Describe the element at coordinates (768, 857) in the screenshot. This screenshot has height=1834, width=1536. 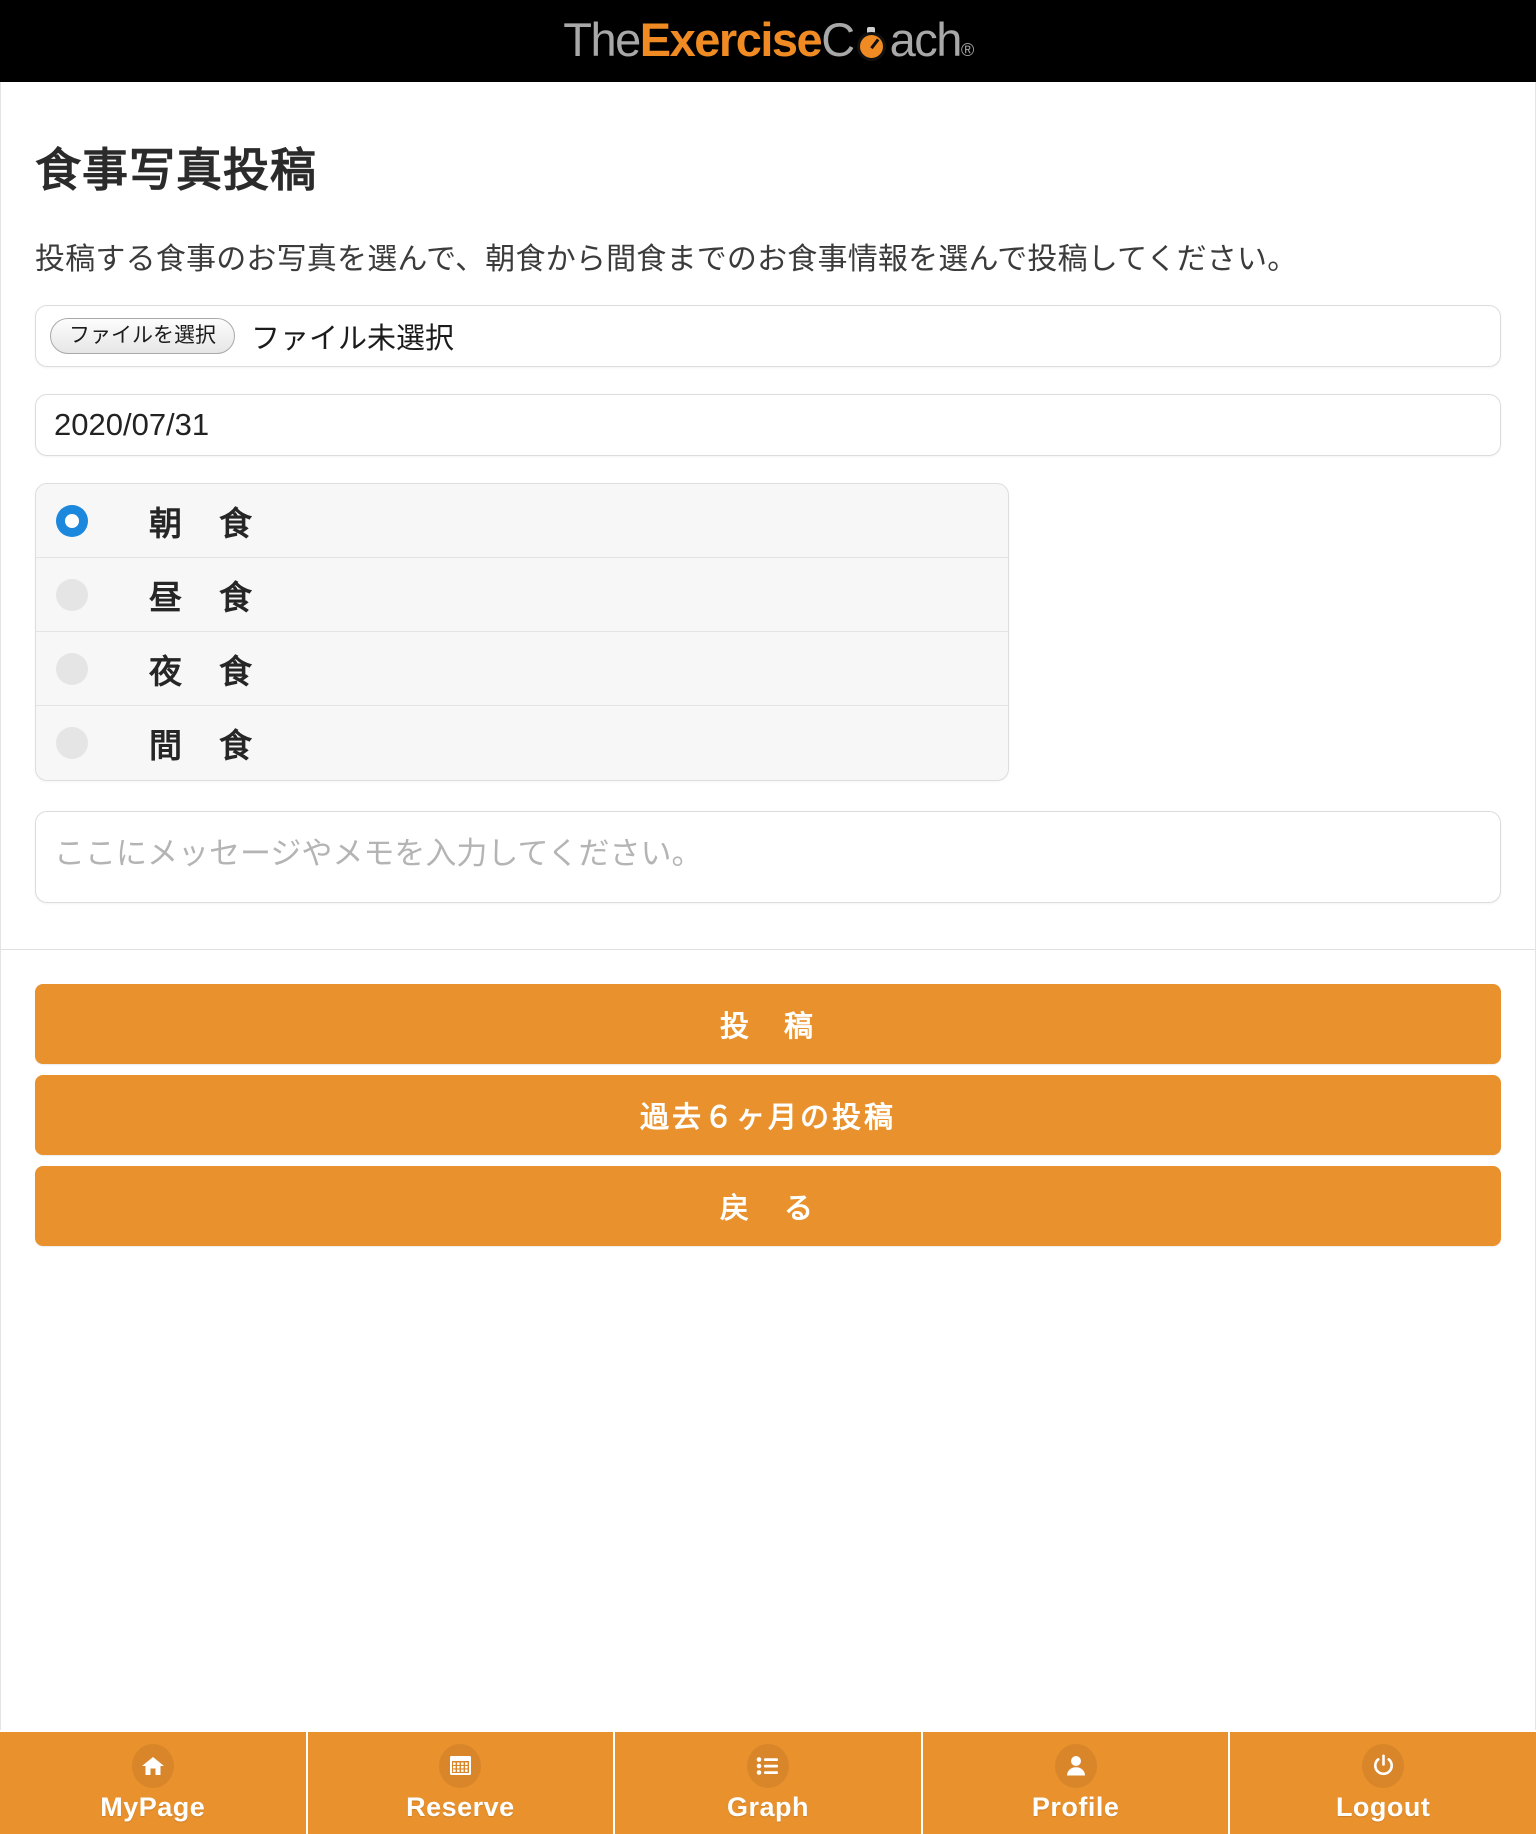
I see `memo-textarea: ここにメッセージやメモを入力してください。` at that location.